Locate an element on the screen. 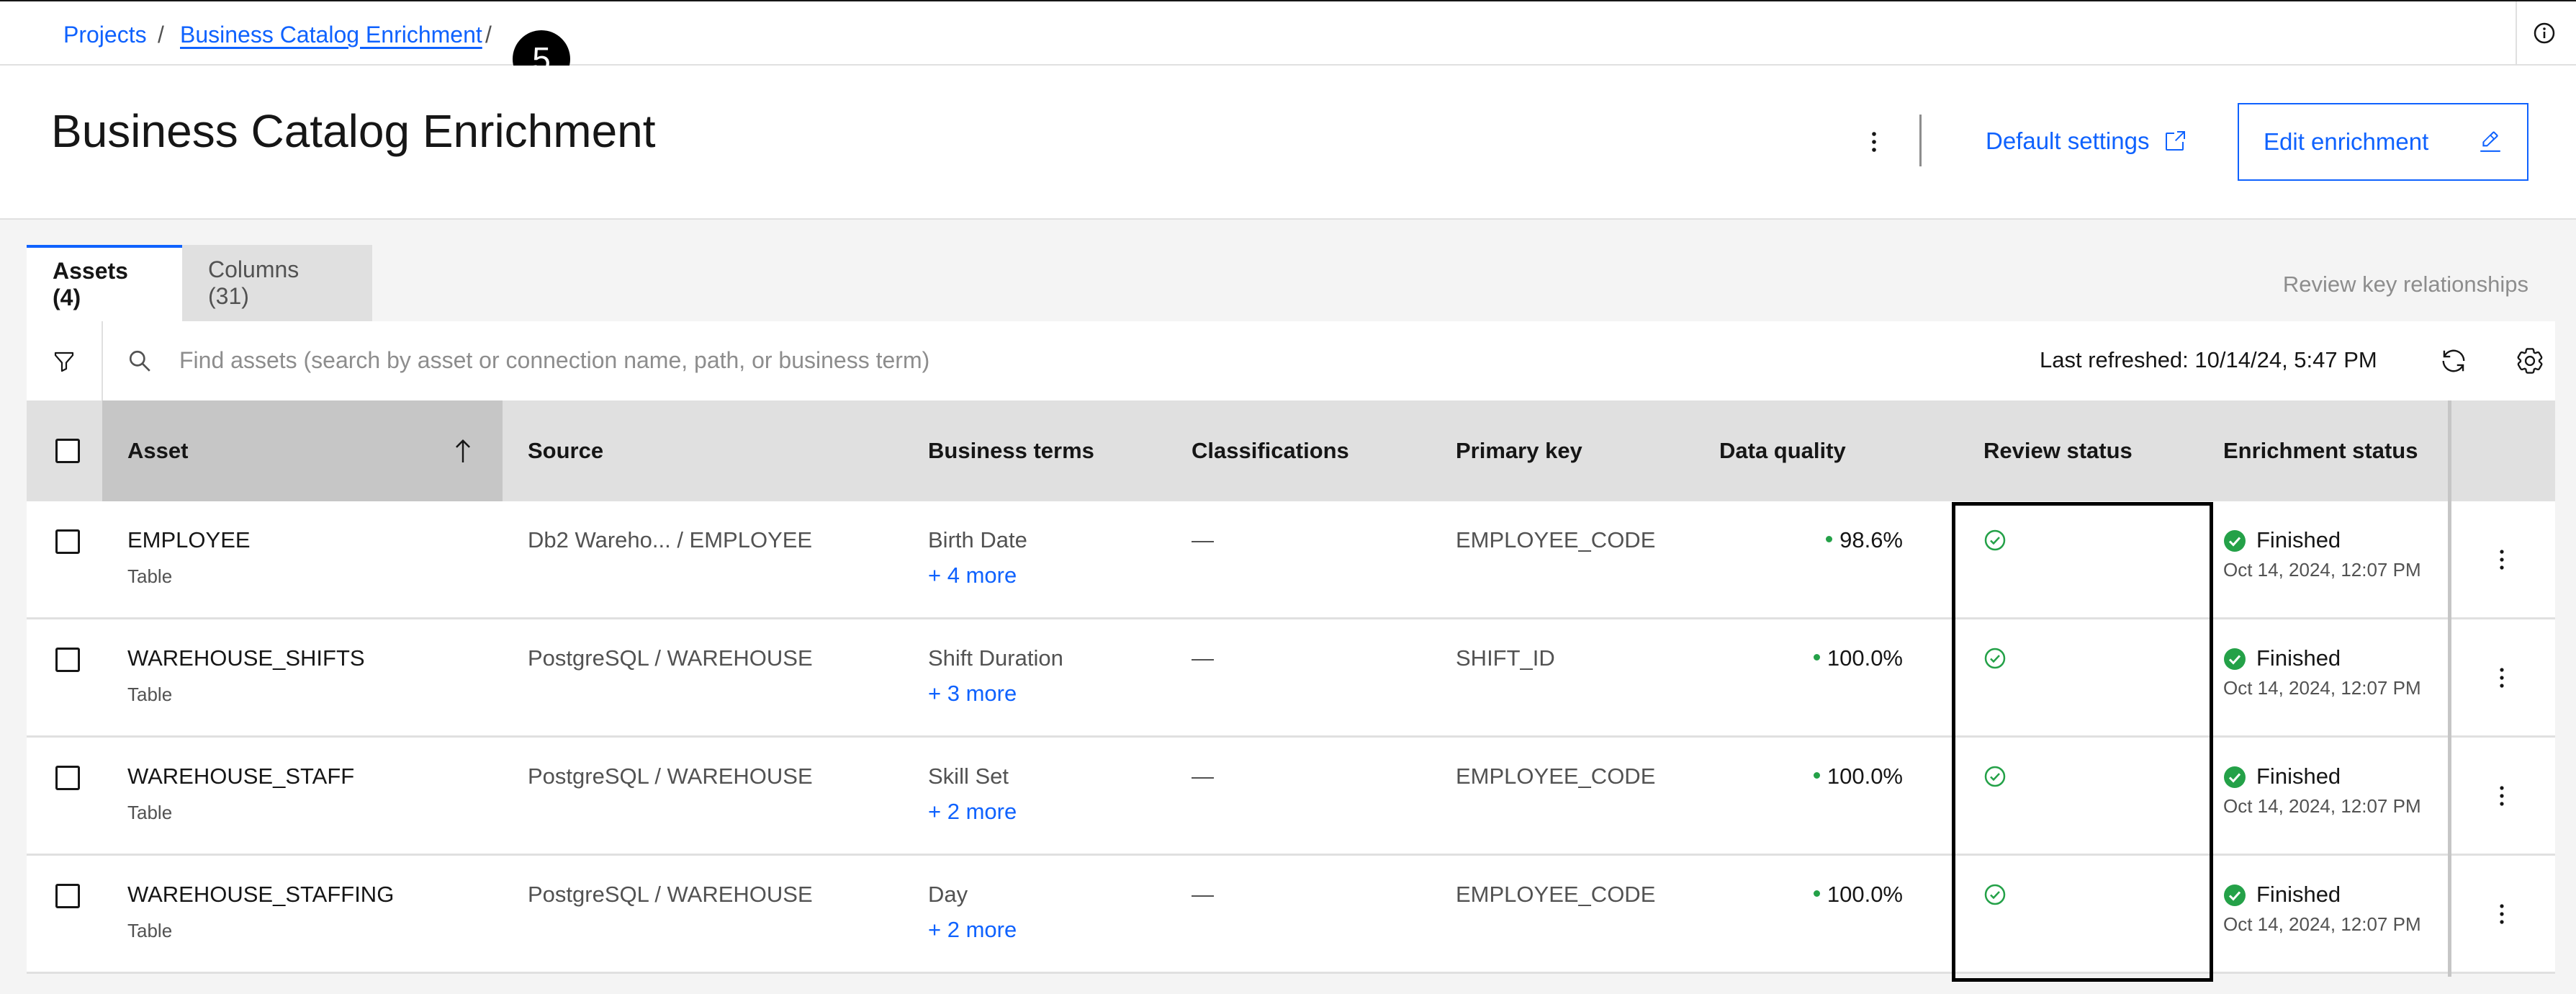 The height and width of the screenshot is (994, 2576). filter-icon is located at coordinates (64, 362).